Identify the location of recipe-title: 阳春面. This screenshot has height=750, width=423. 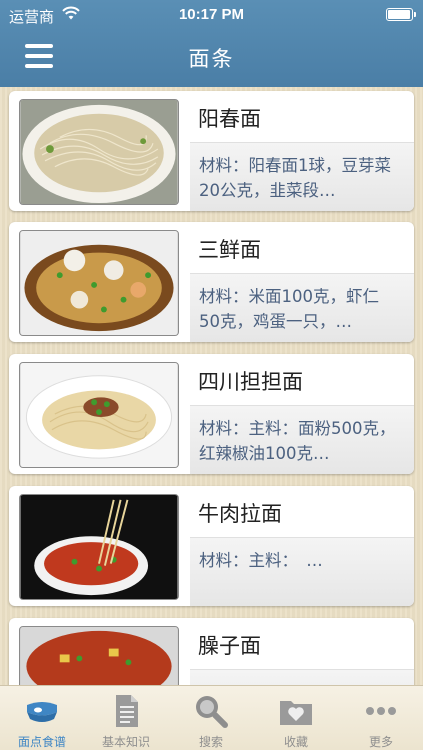
(229, 119).